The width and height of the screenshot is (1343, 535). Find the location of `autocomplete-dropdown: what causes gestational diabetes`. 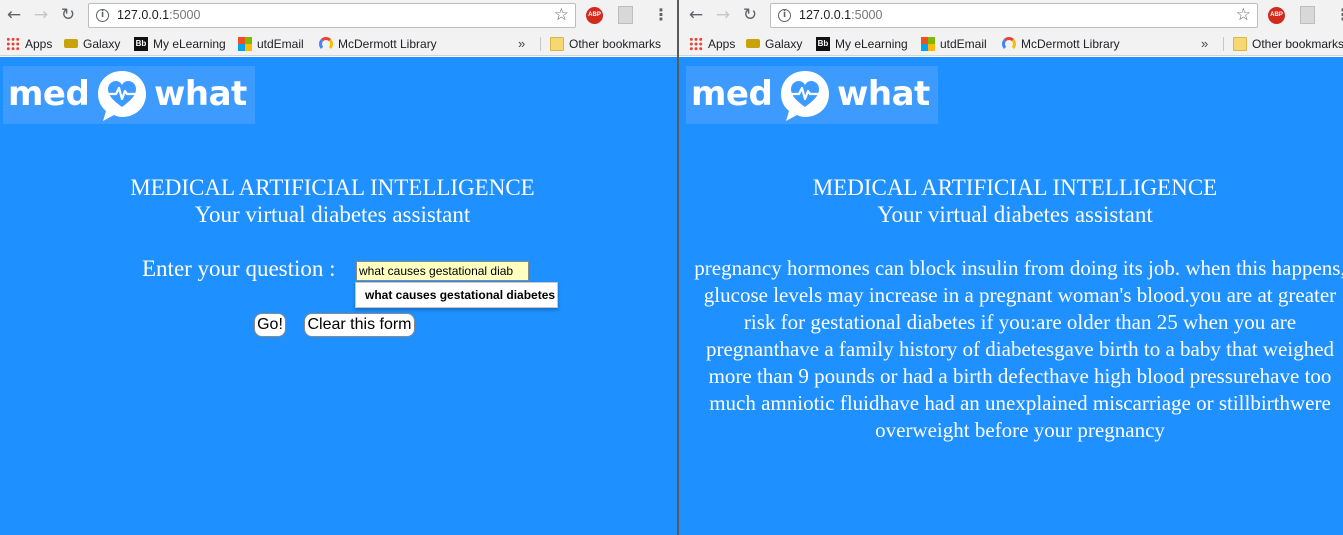

autocomplete-dropdown: what causes gestational diabetes is located at coordinates (456, 295).